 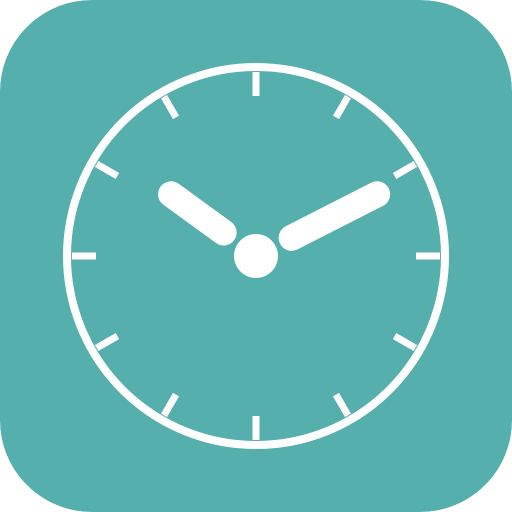 I want to click on clock-center-hub, so click(x=256, y=256).